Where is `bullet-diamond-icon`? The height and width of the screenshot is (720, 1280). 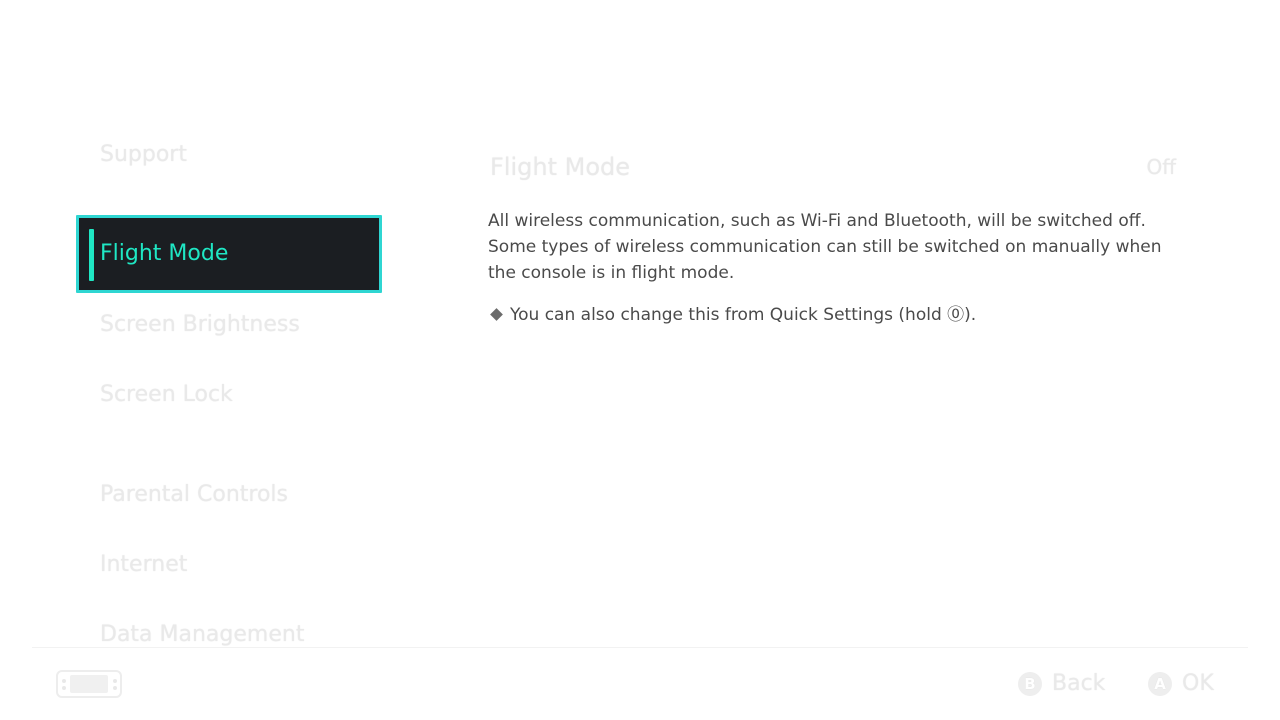
bullet-diamond-icon is located at coordinates (496, 314).